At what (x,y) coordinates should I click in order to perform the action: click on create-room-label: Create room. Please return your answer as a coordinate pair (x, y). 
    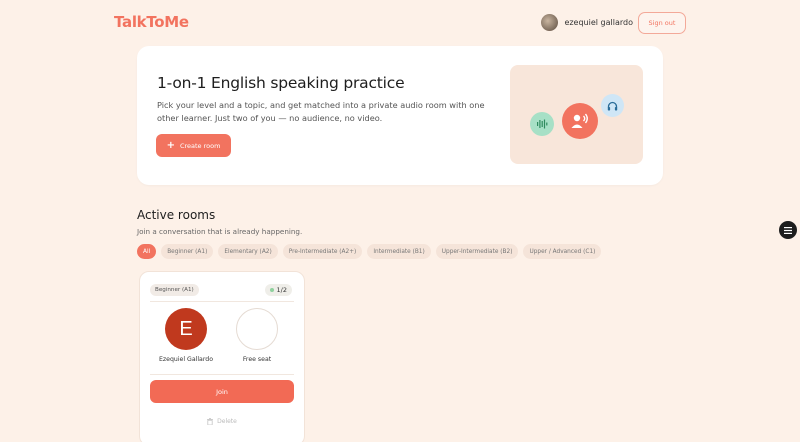
    Looking at the image, I should click on (200, 145).